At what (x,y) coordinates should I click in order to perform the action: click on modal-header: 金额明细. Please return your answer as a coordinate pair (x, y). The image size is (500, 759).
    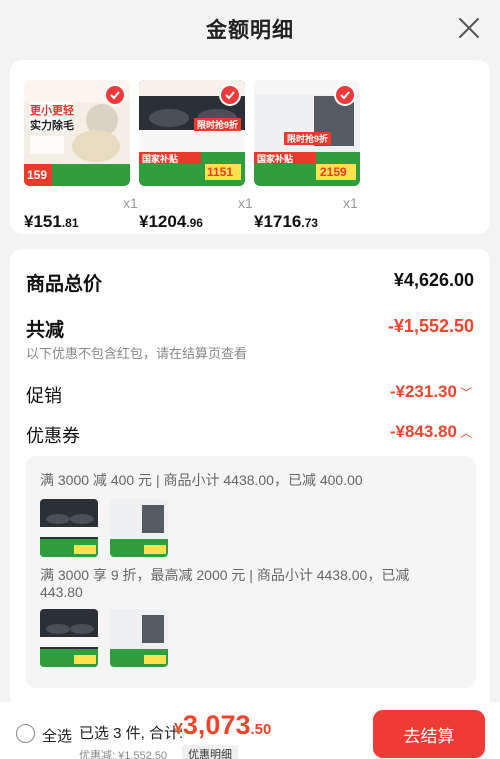
    Looking at the image, I should click on (250, 29).